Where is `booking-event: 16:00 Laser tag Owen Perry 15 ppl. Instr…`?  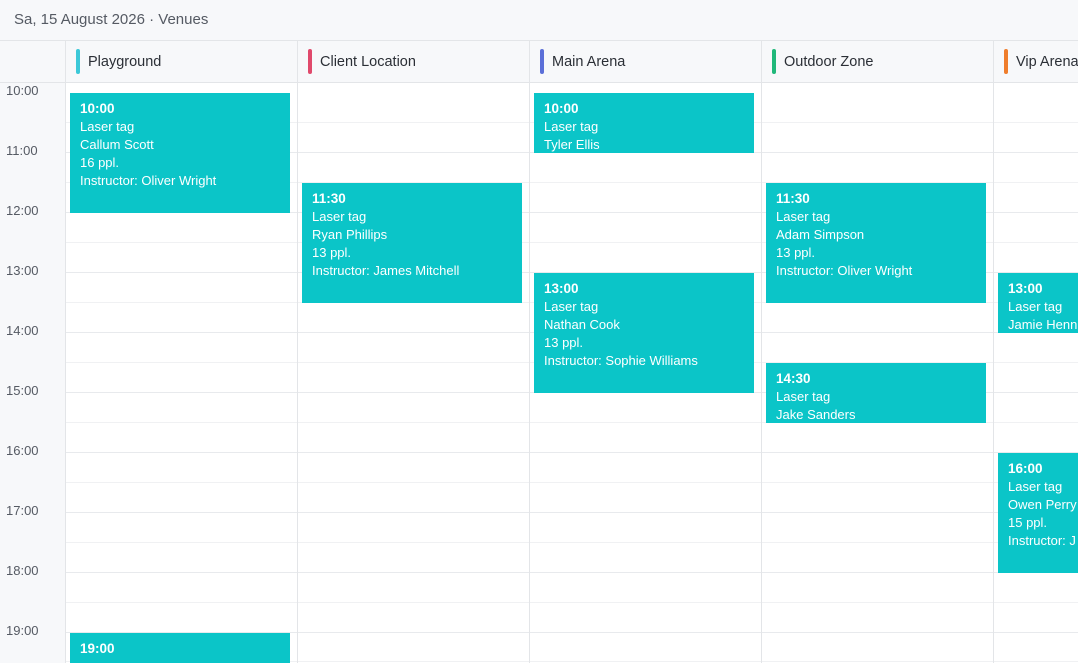
booking-event: 16:00 Laser tag Owen Perry 15 ppl. Instr… is located at coordinates (1038, 513).